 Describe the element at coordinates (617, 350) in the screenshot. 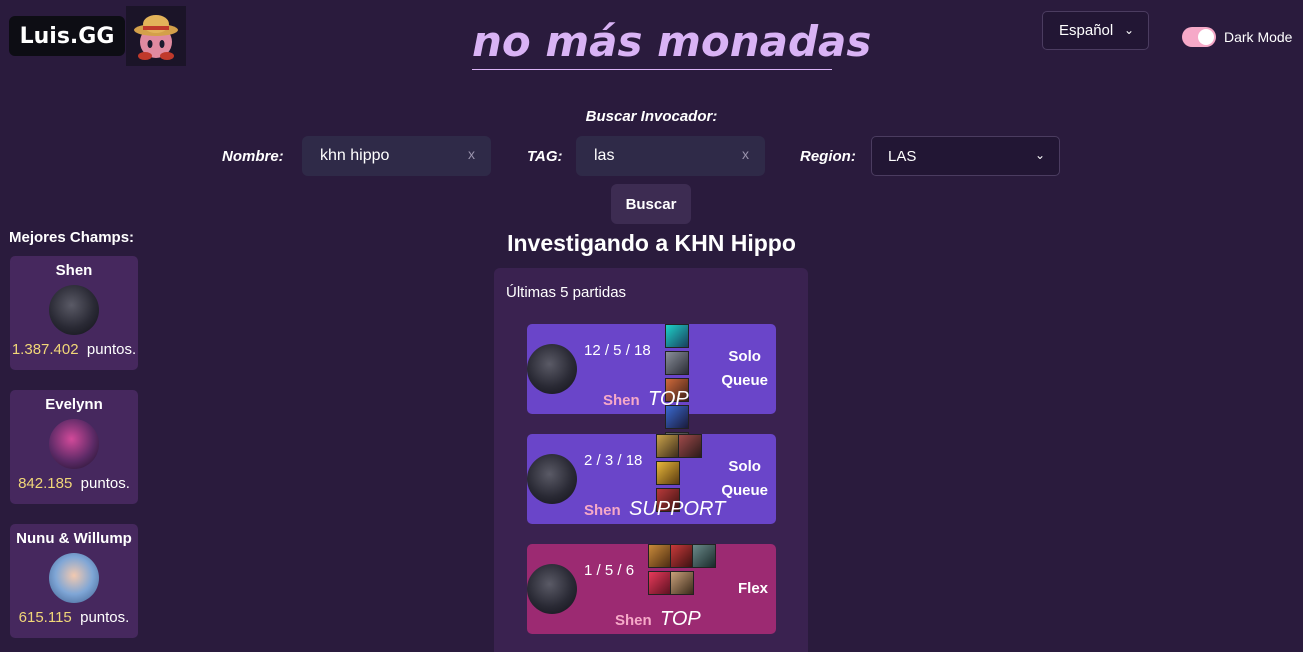

I see `match-kda: 12 / 5 / 18` at that location.